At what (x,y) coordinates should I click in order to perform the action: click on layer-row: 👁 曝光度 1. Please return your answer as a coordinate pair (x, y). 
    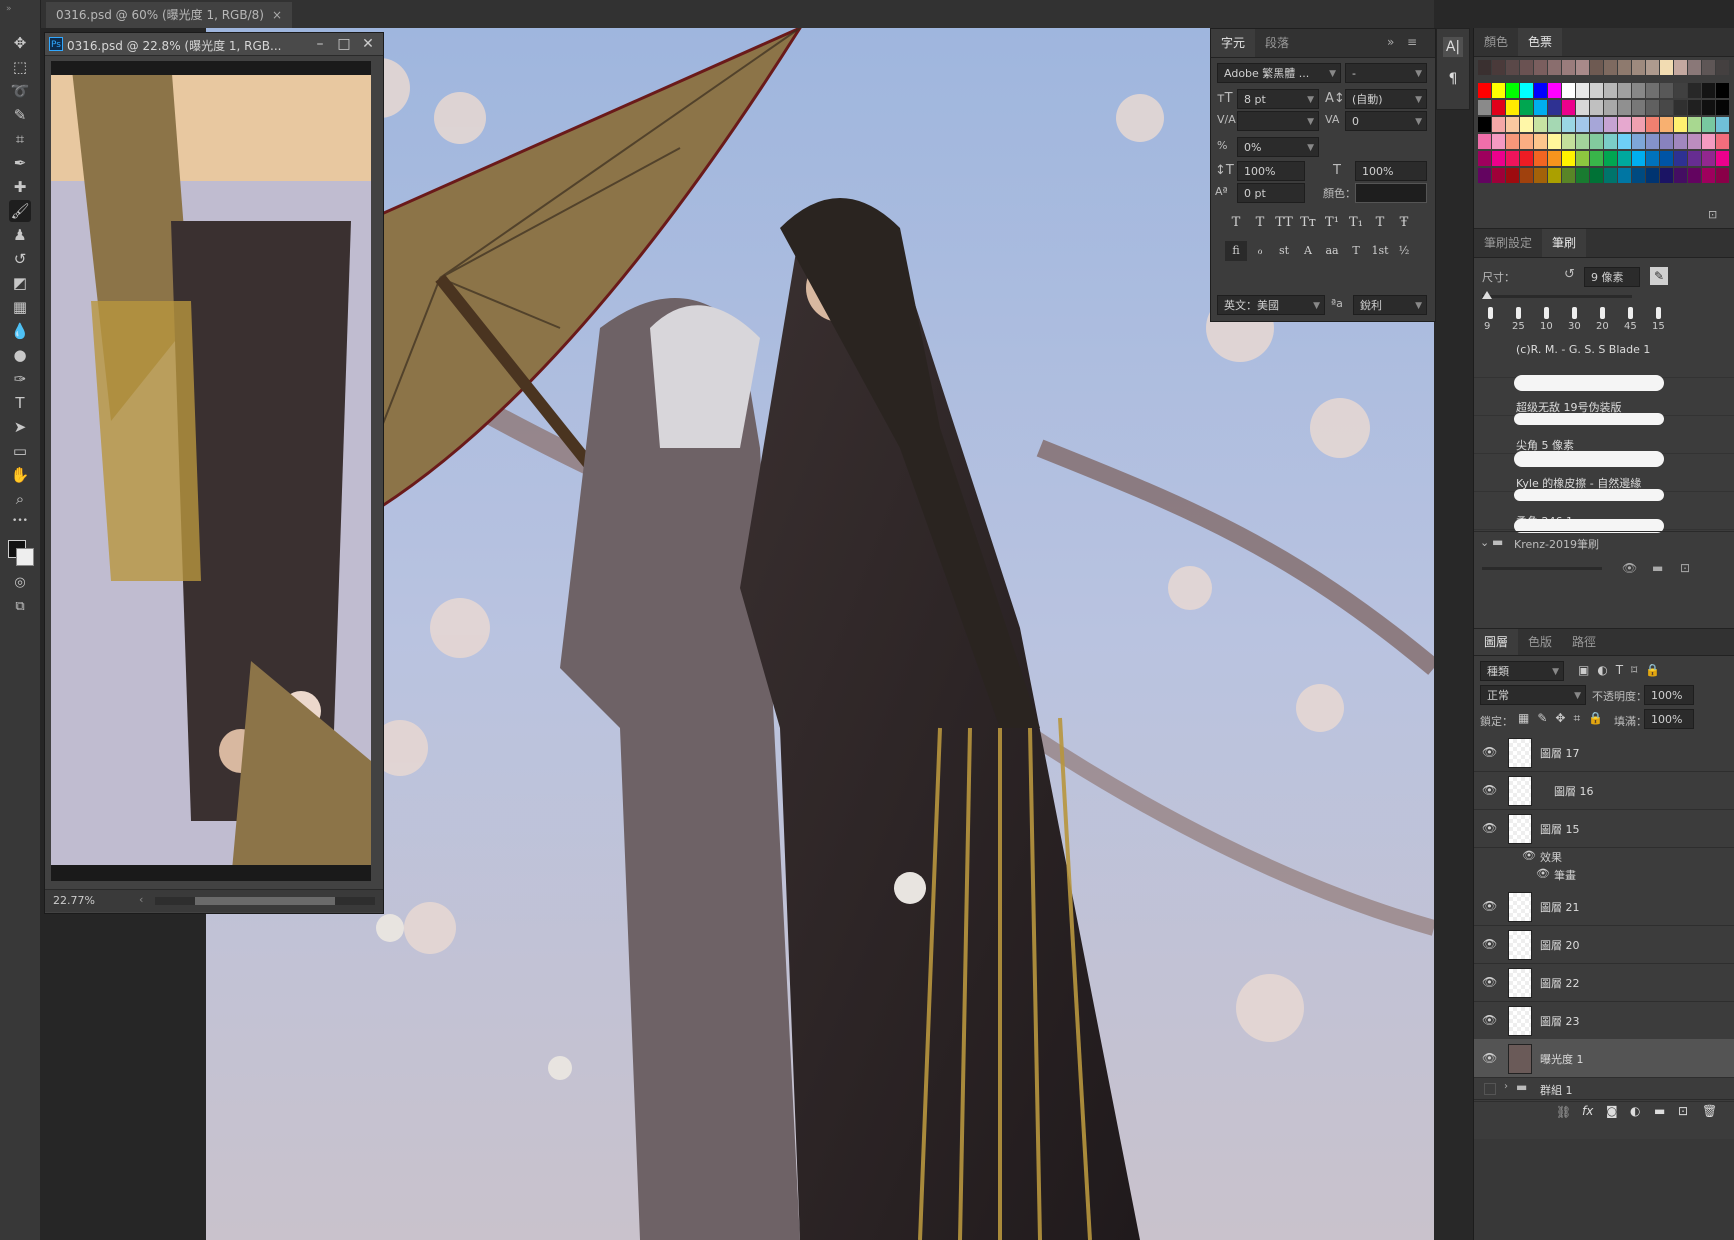
    Looking at the image, I should click on (1604, 1058).